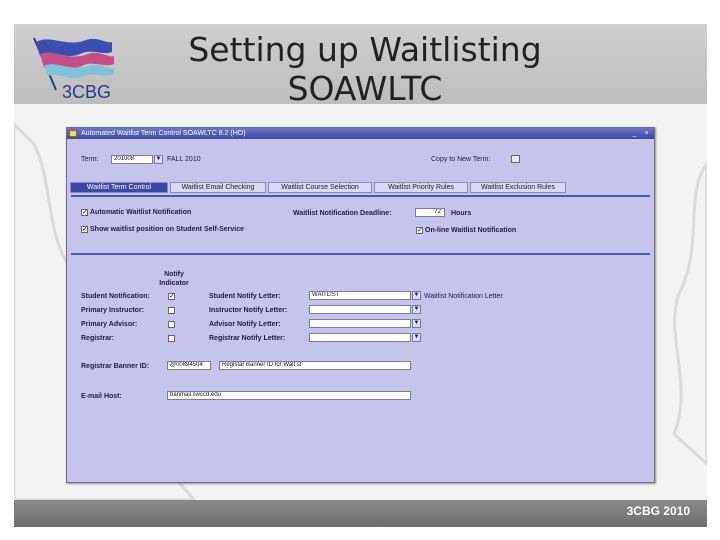  What do you see at coordinates (84, 212) in the screenshot?
I see `automatic-waitlist-notification-checkbox: ✓` at bounding box center [84, 212].